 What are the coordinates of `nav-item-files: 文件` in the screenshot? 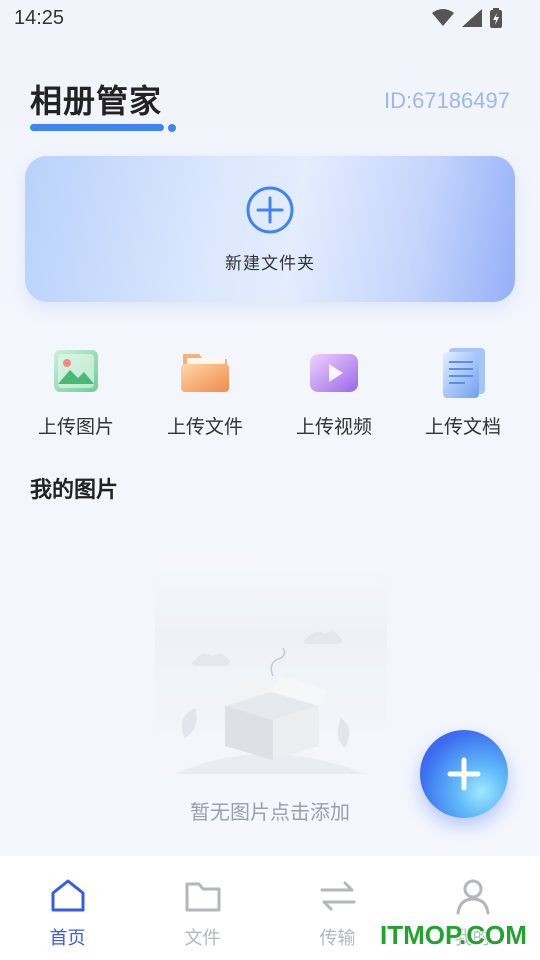 It's located at (202, 908).